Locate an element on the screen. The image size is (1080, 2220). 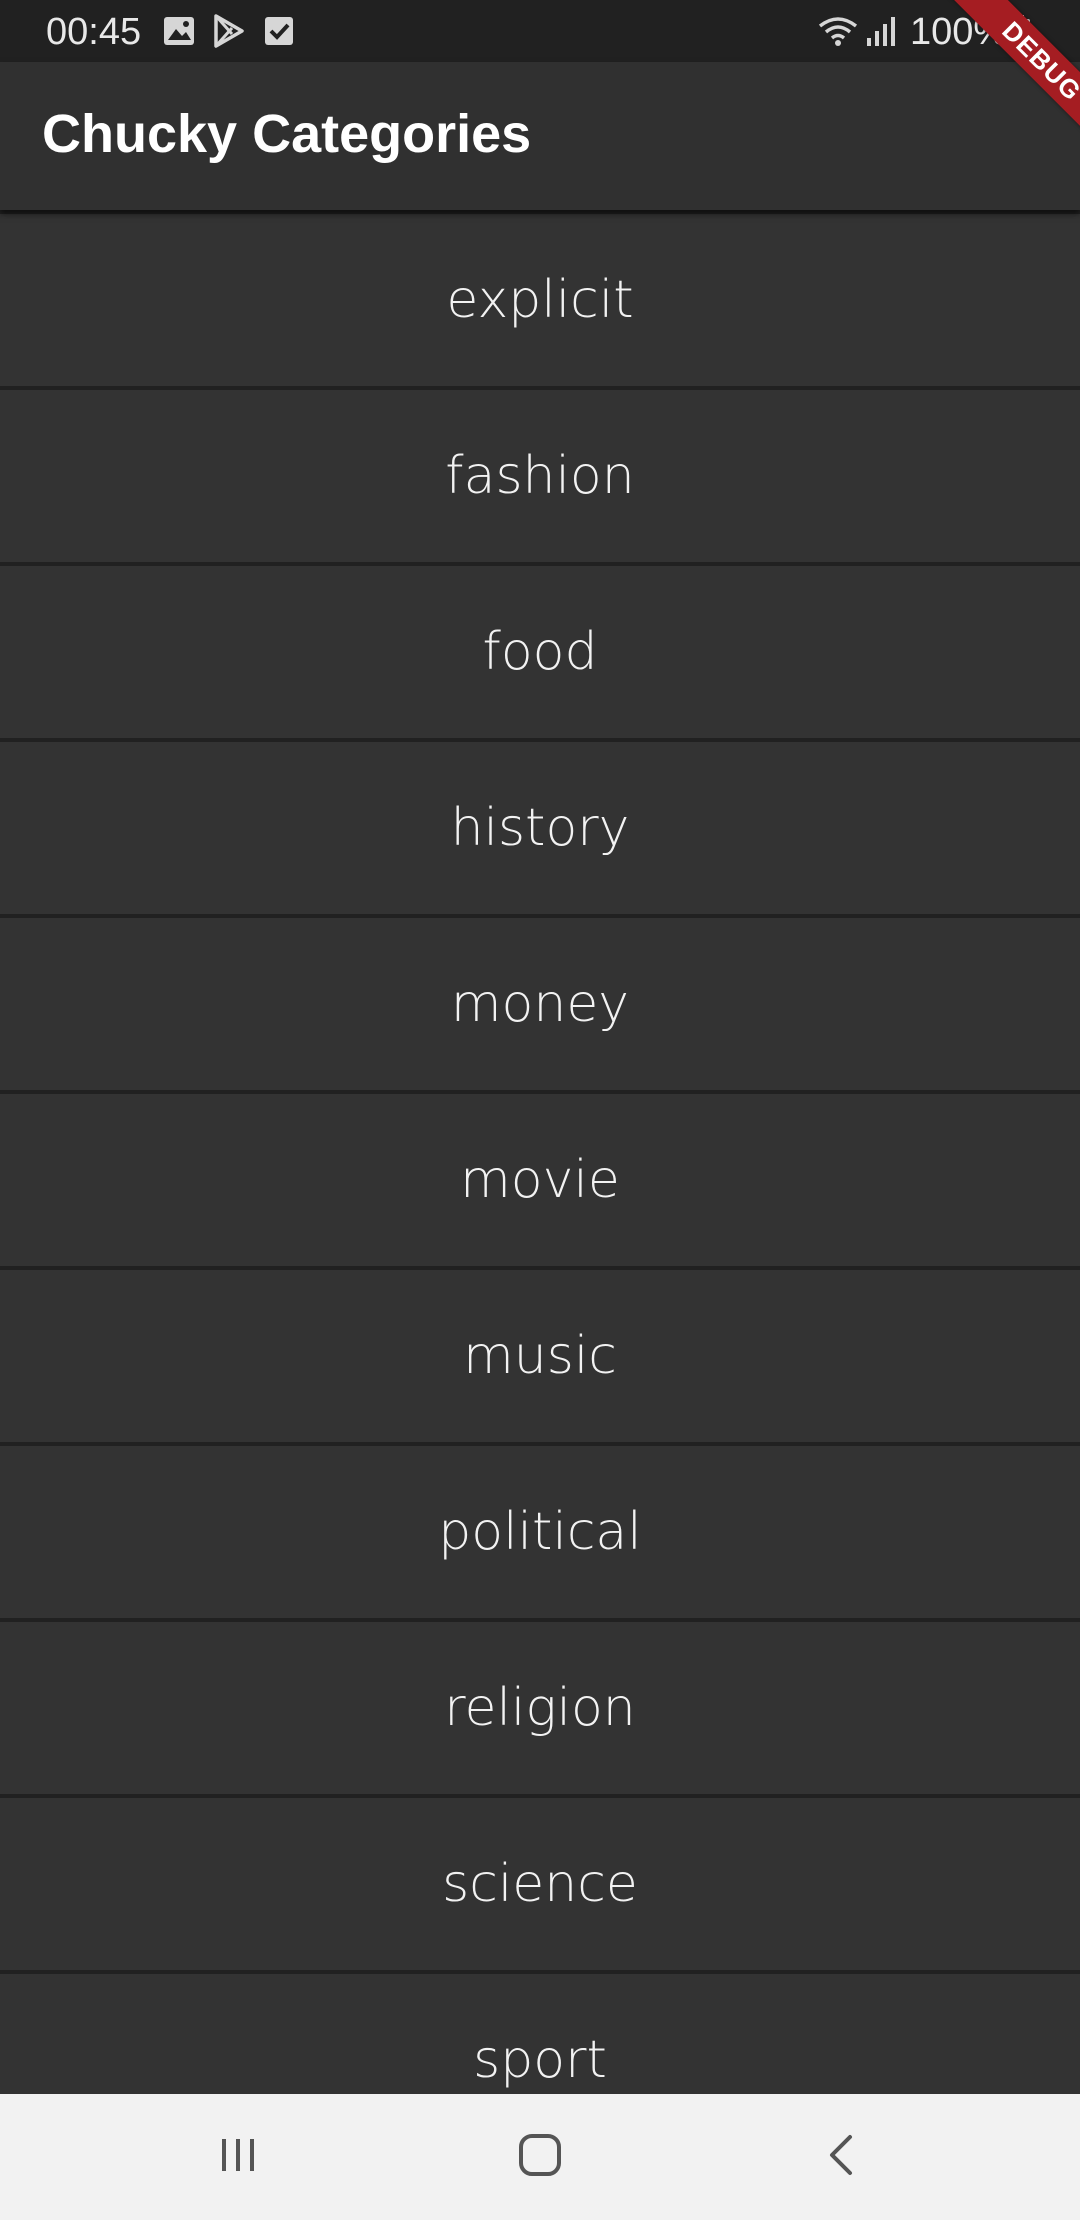
status-bar: 00:45 100% is located at coordinates (540, 31).